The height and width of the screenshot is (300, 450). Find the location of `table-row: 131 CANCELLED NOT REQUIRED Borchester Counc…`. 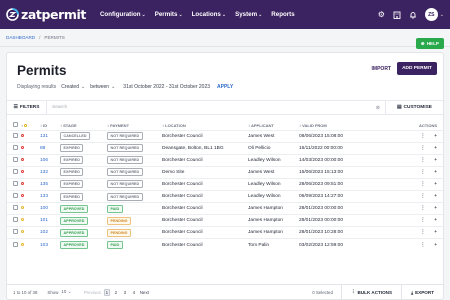

table-row: 131 CANCELLED NOT REQUIRED Borchester Counc… is located at coordinates (225, 136).